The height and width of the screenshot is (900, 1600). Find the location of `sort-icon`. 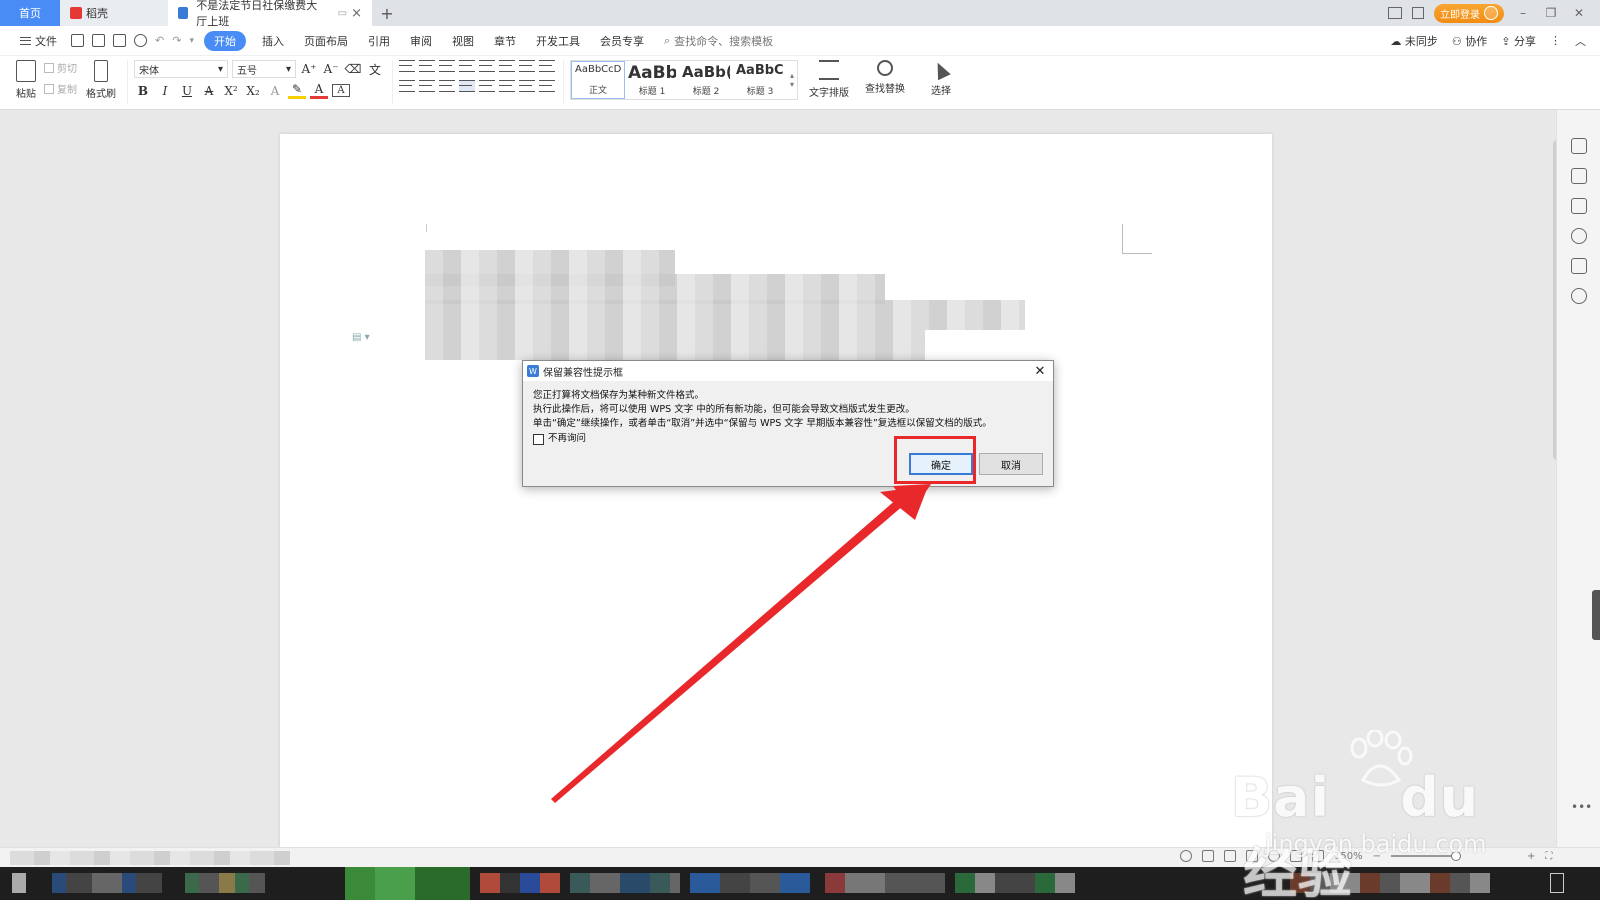

sort-icon is located at coordinates (507, 66).